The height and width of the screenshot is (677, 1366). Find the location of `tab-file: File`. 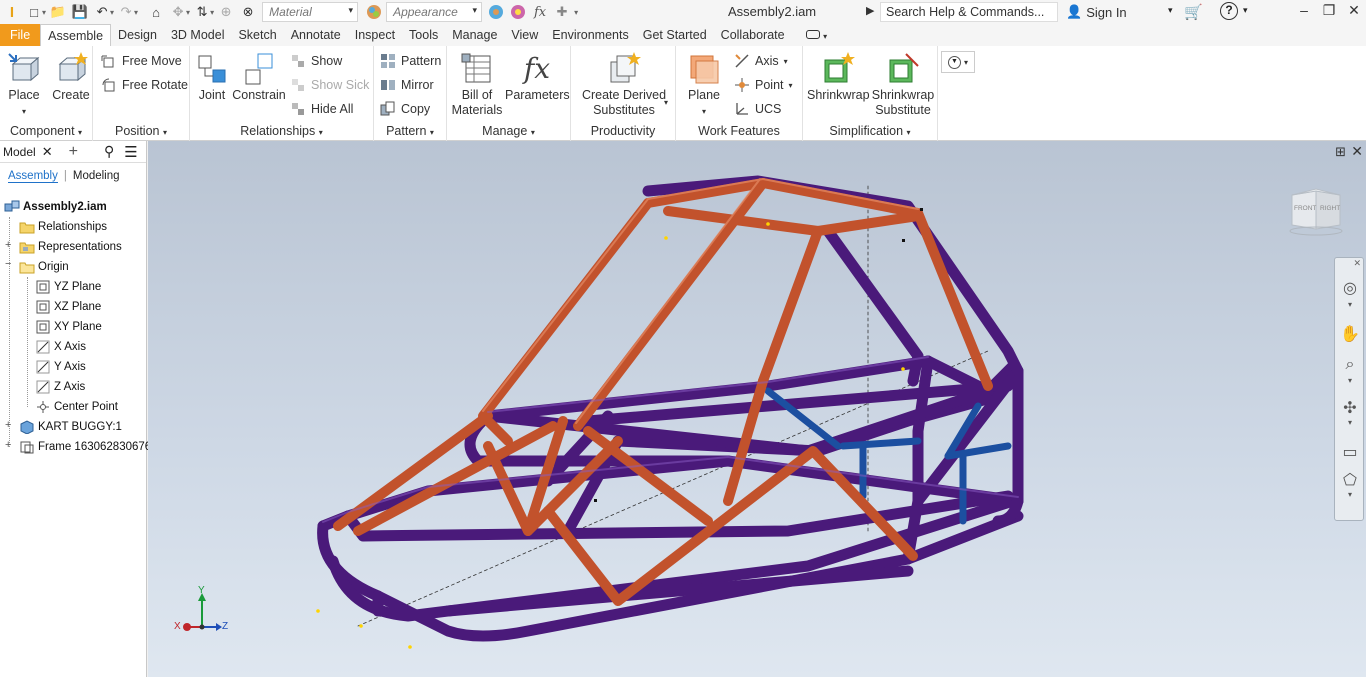

tab-file: File is located at coordinates (20, 35).